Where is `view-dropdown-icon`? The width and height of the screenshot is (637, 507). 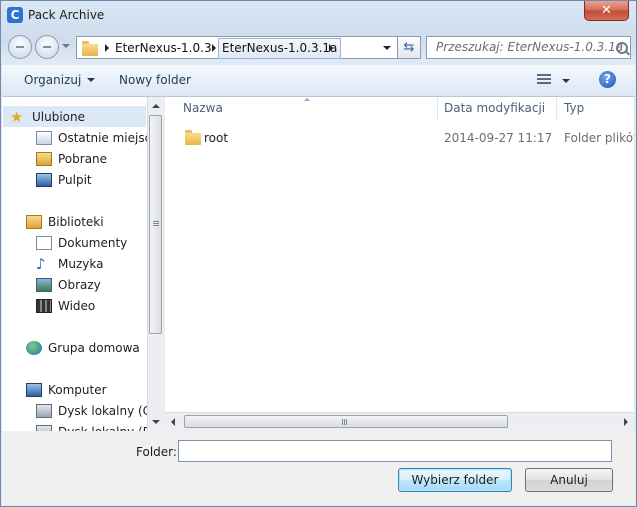 view-dropdown-icon is located at coordinates (566, 81).